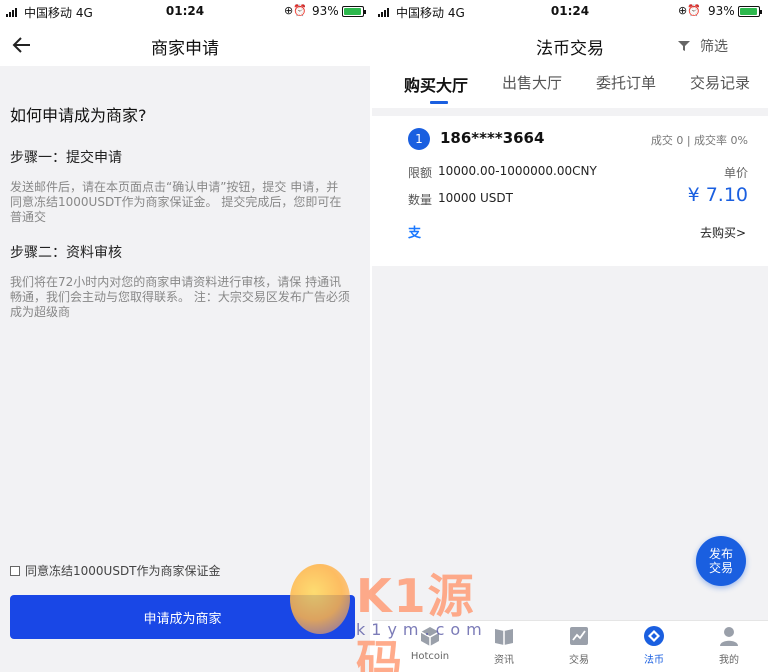 This screenshot has width=768, height=672. What do you see at coordinates (720, 82) in the screenshot?
I see `tab-records: 交易记录` at bounding box center [720, 82].